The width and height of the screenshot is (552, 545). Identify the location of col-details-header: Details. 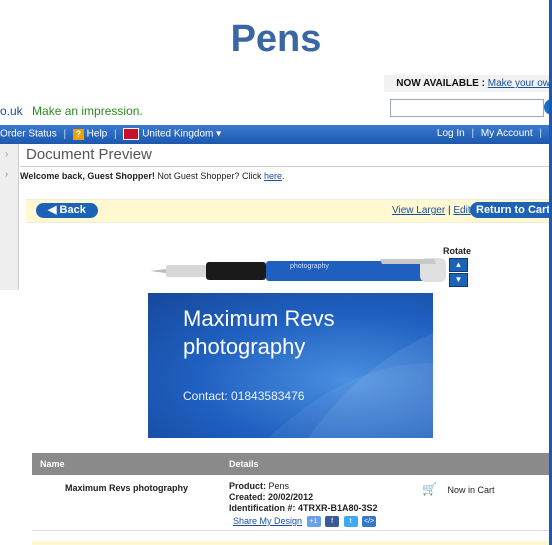
(244, 464).